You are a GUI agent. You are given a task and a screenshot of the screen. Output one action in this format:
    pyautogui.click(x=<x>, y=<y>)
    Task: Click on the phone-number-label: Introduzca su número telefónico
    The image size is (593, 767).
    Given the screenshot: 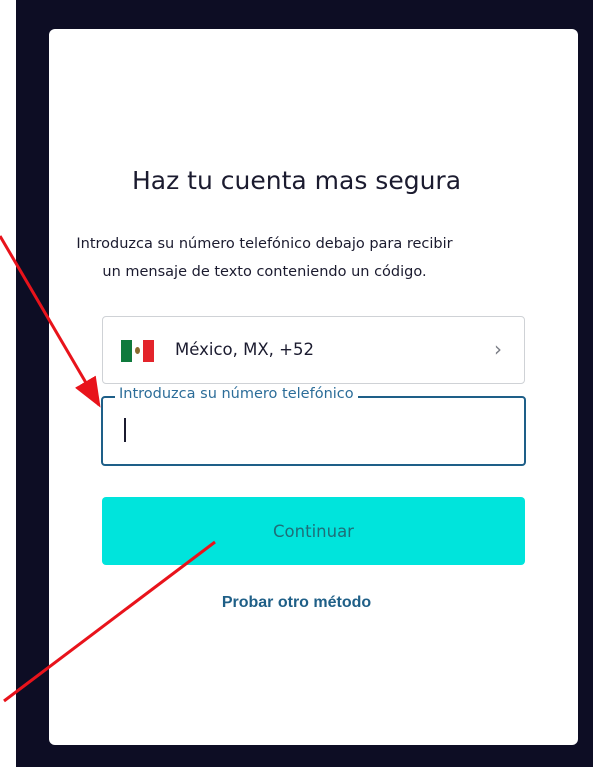 What is the action you would take?
    pyautogui.click(x=236, y=394)
    